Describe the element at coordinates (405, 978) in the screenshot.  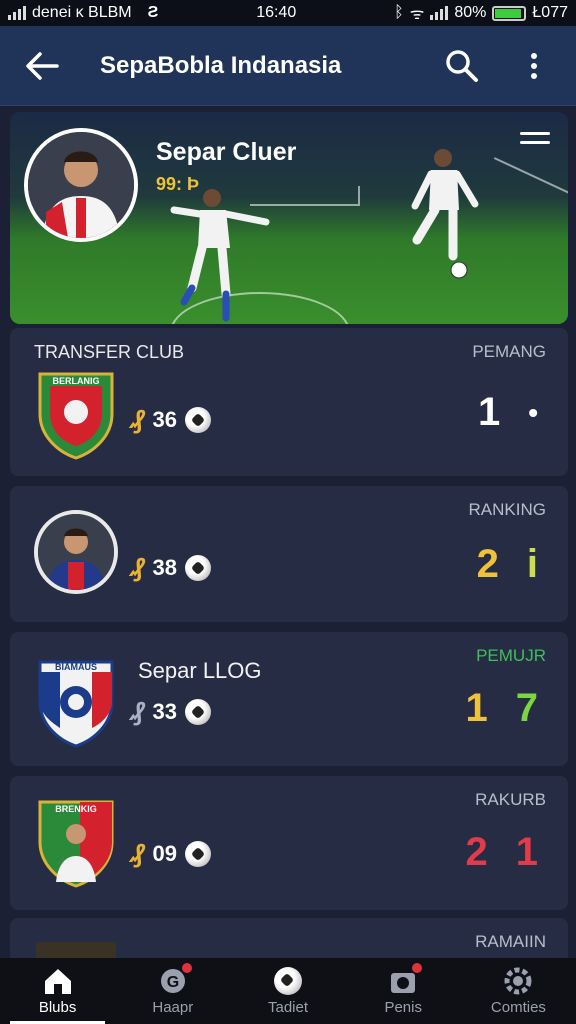
I see `camera-icon` at that location.